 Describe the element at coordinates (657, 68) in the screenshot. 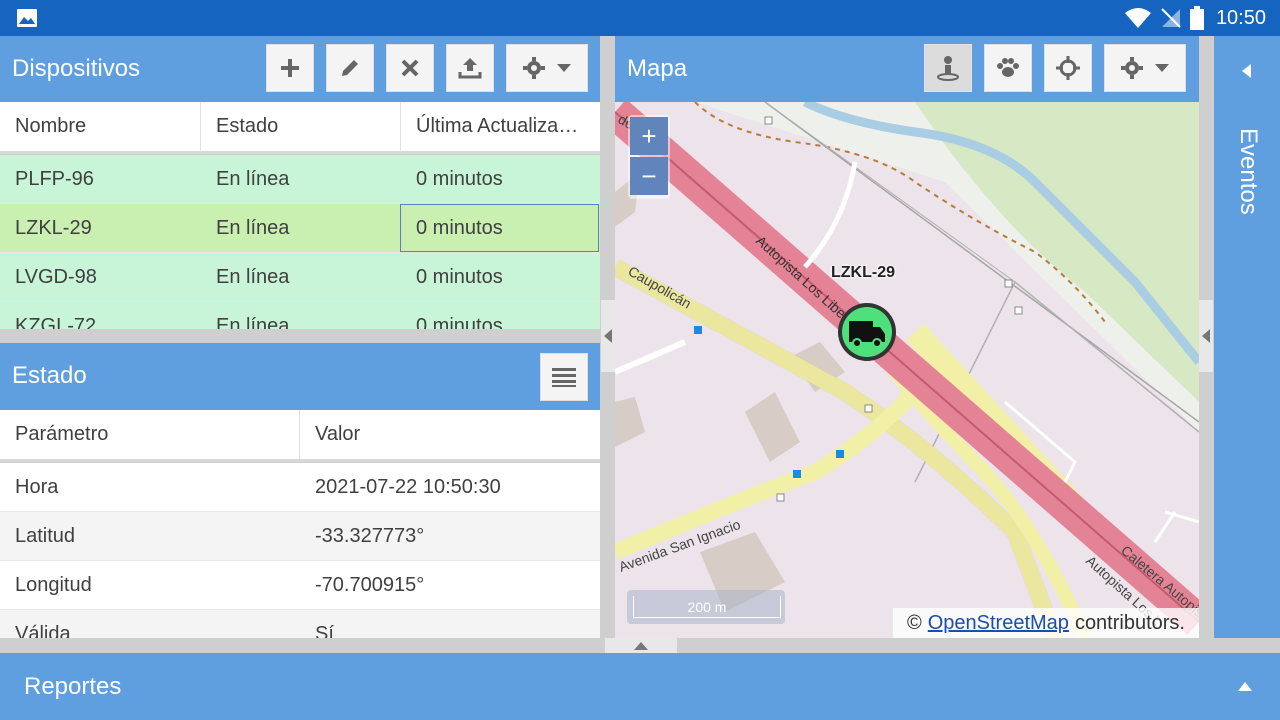

I see `map-title: Mapa` at that location.